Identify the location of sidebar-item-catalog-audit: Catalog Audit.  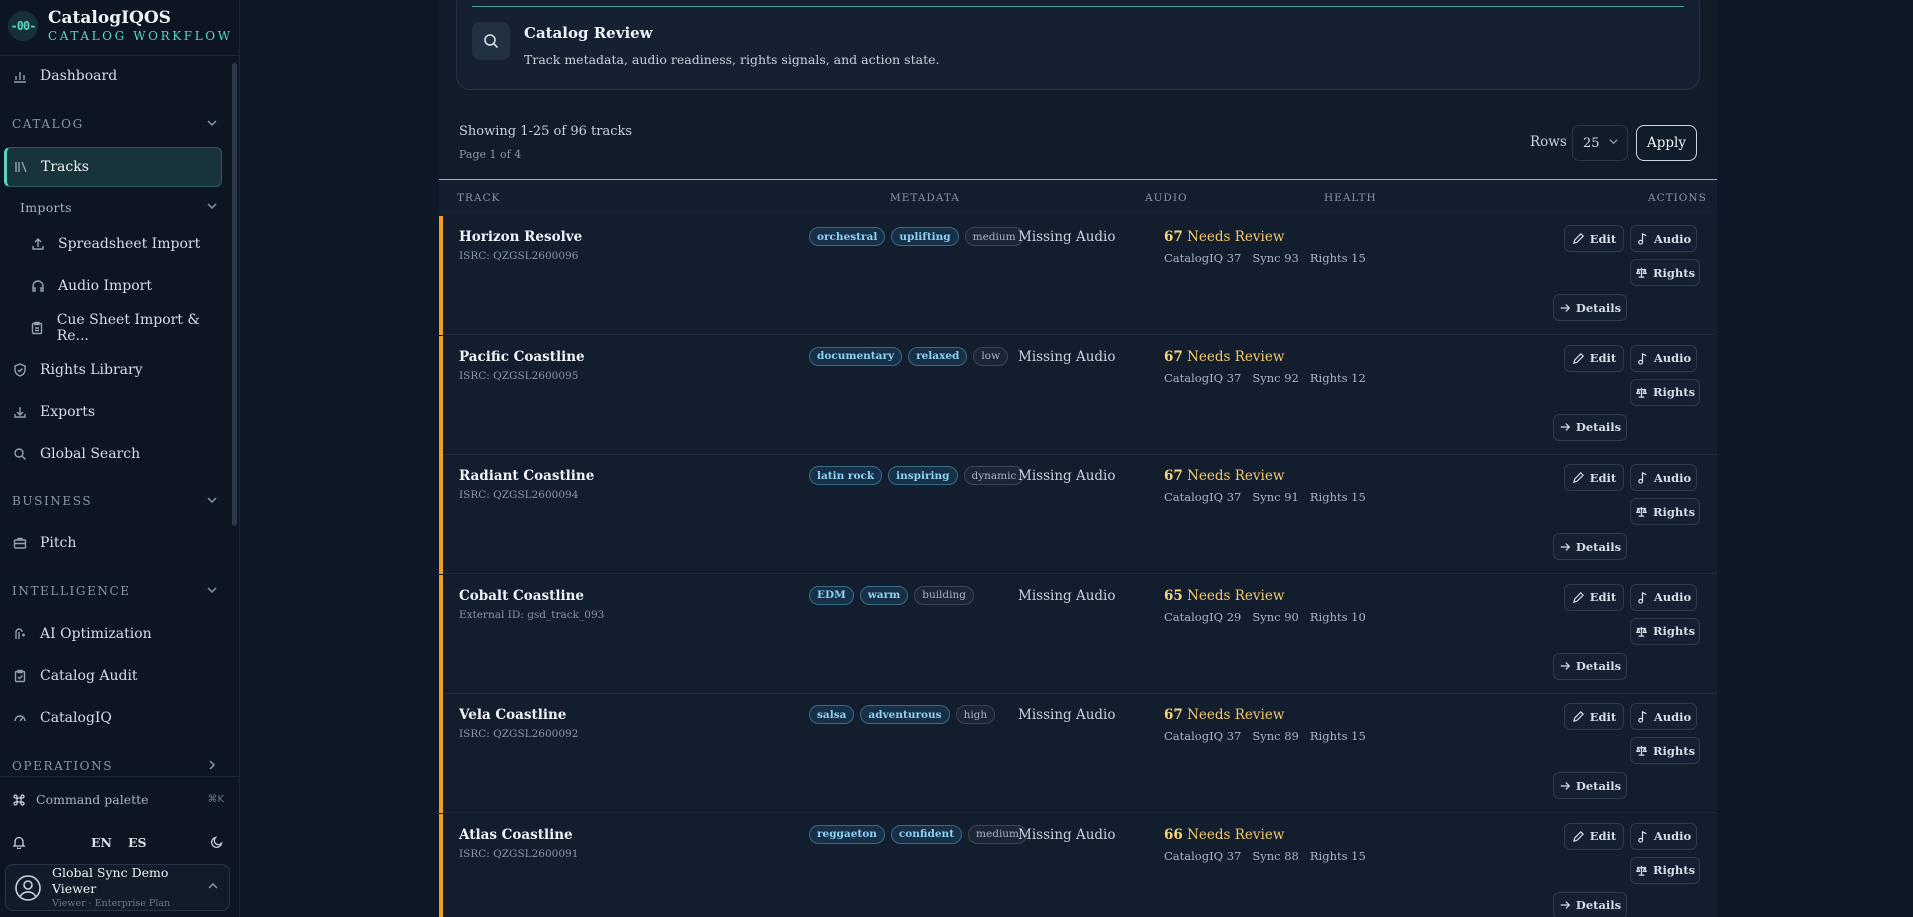
(113, 676).